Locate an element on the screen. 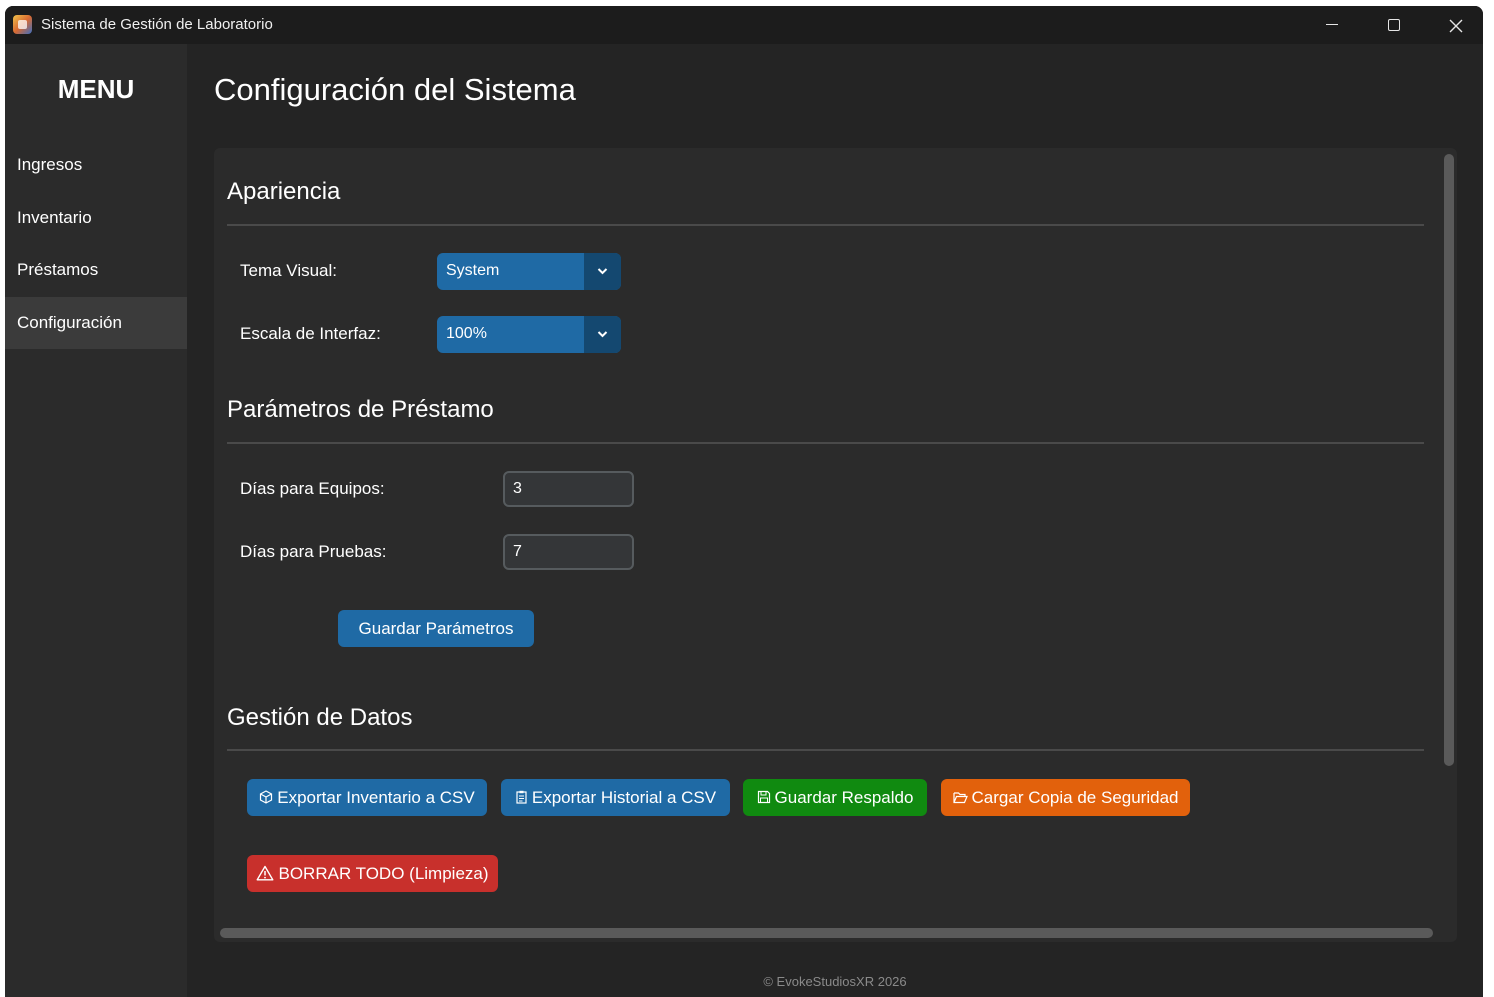  export-history-label: Exportar Historial a CSV is located at coordinates (624, 797).